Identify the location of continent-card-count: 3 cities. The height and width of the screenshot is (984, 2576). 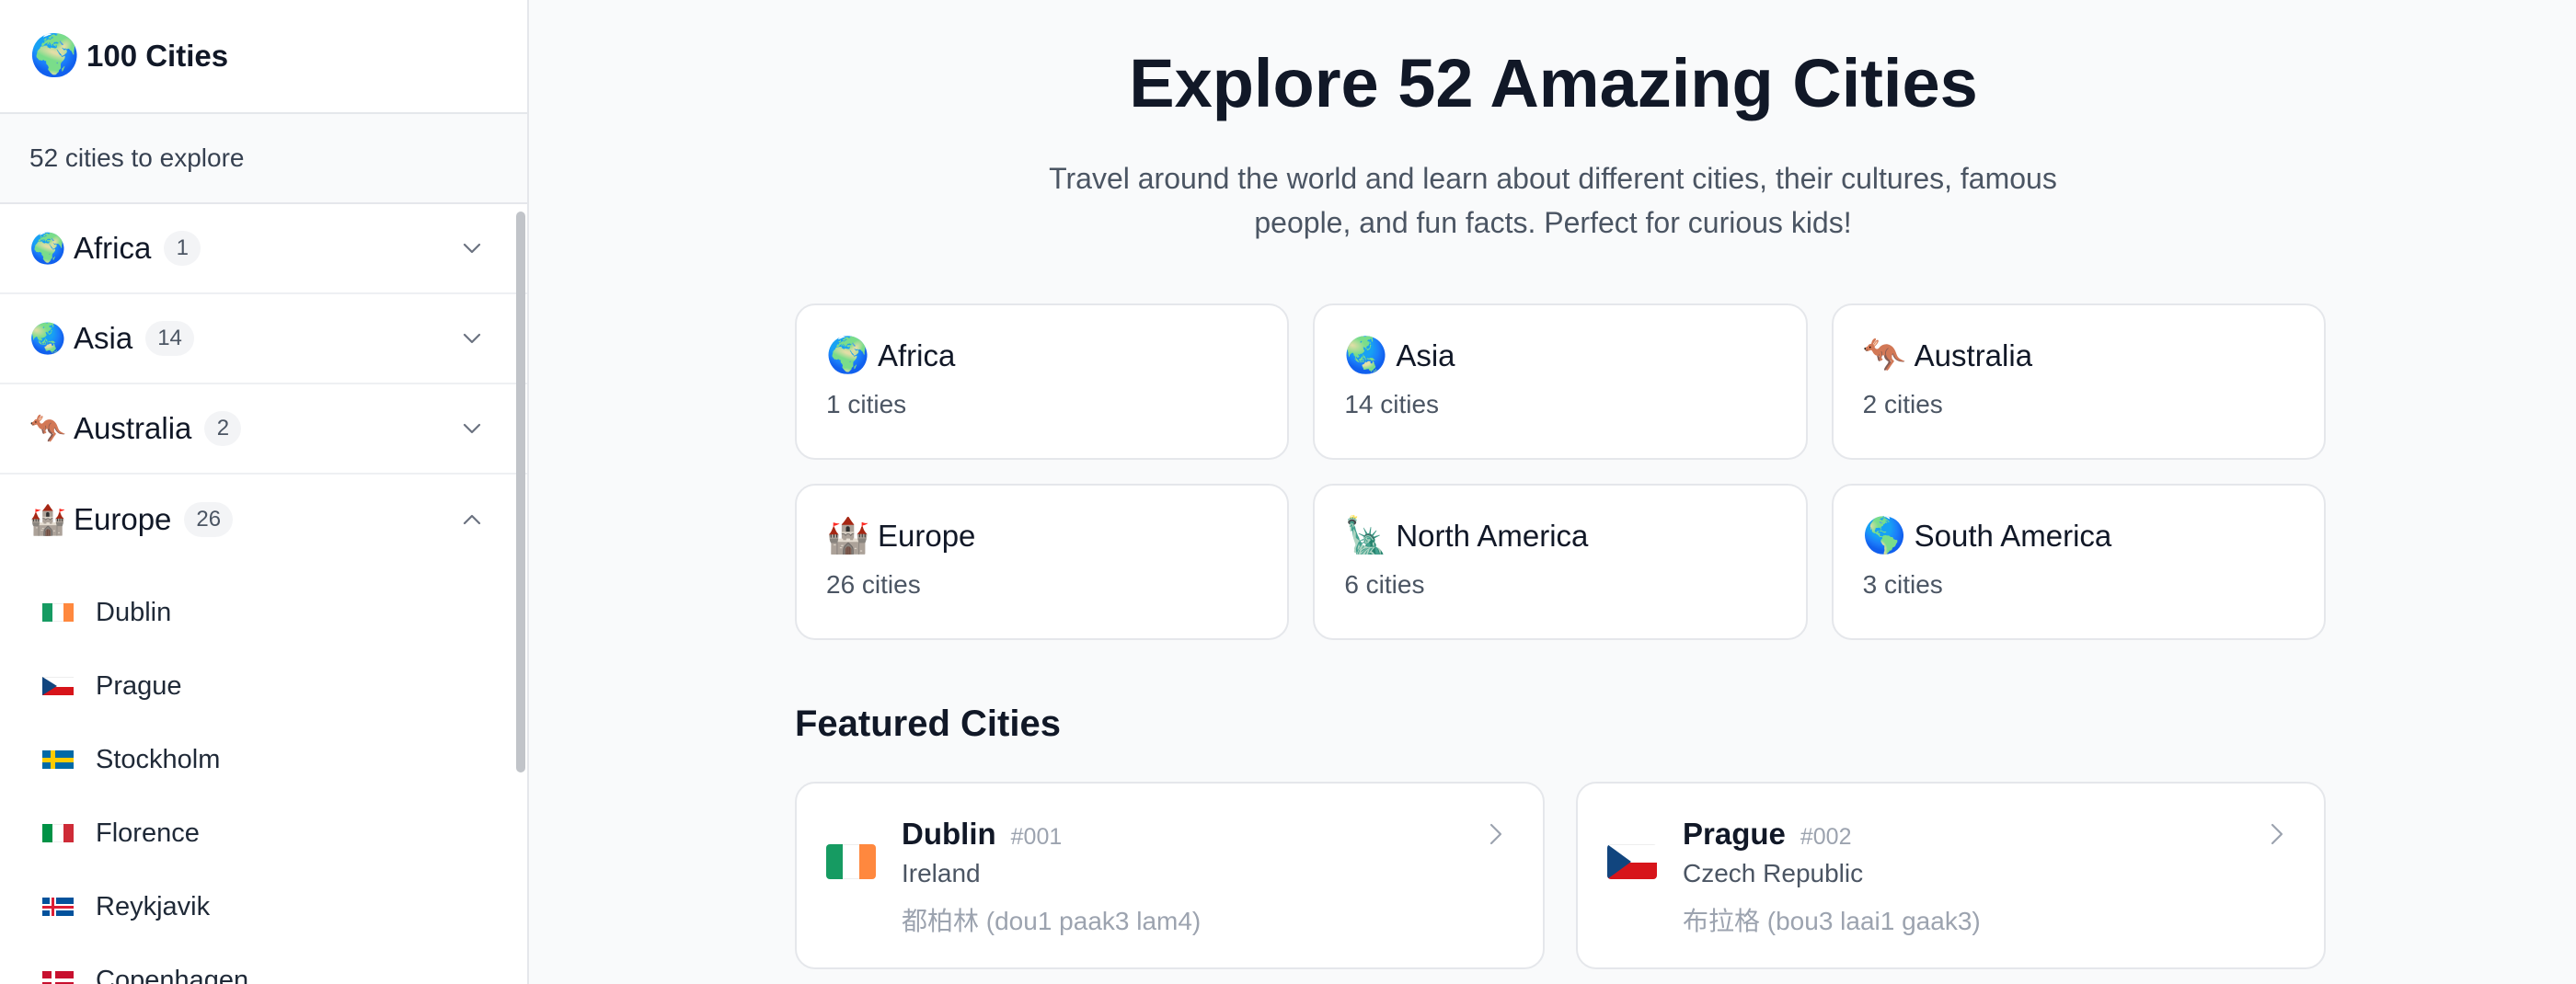
(1902, 584).